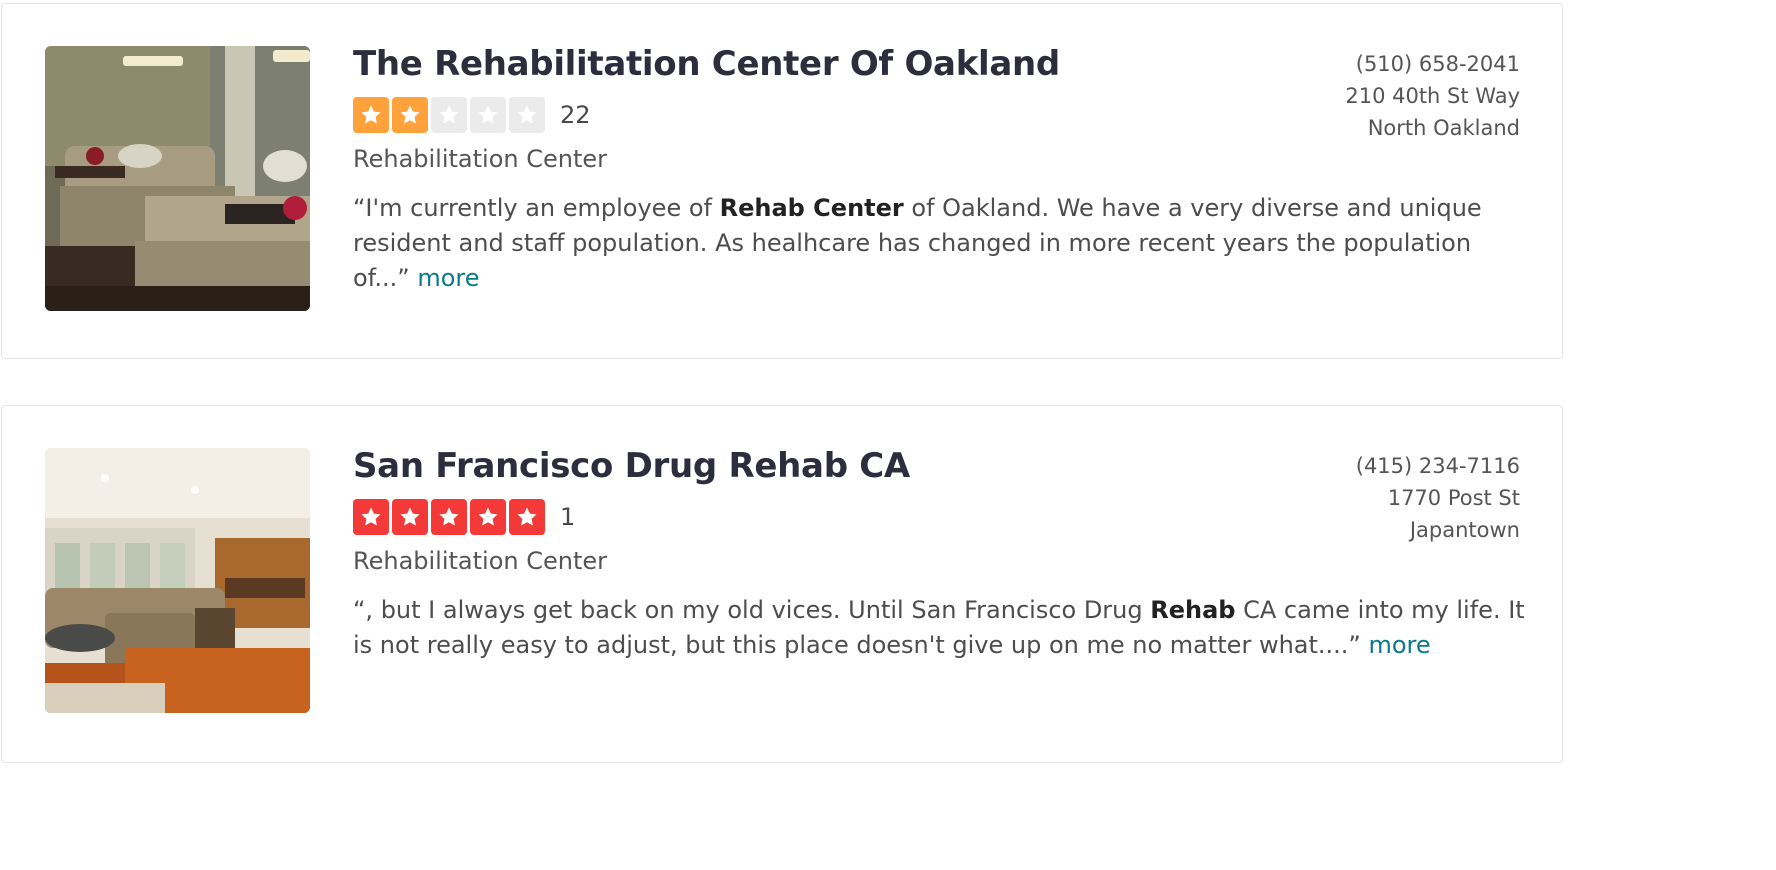  What do you see at coordinates (567, 517) in the screenshot?
I see `review-count: 1` at bounding box center [567, 517].